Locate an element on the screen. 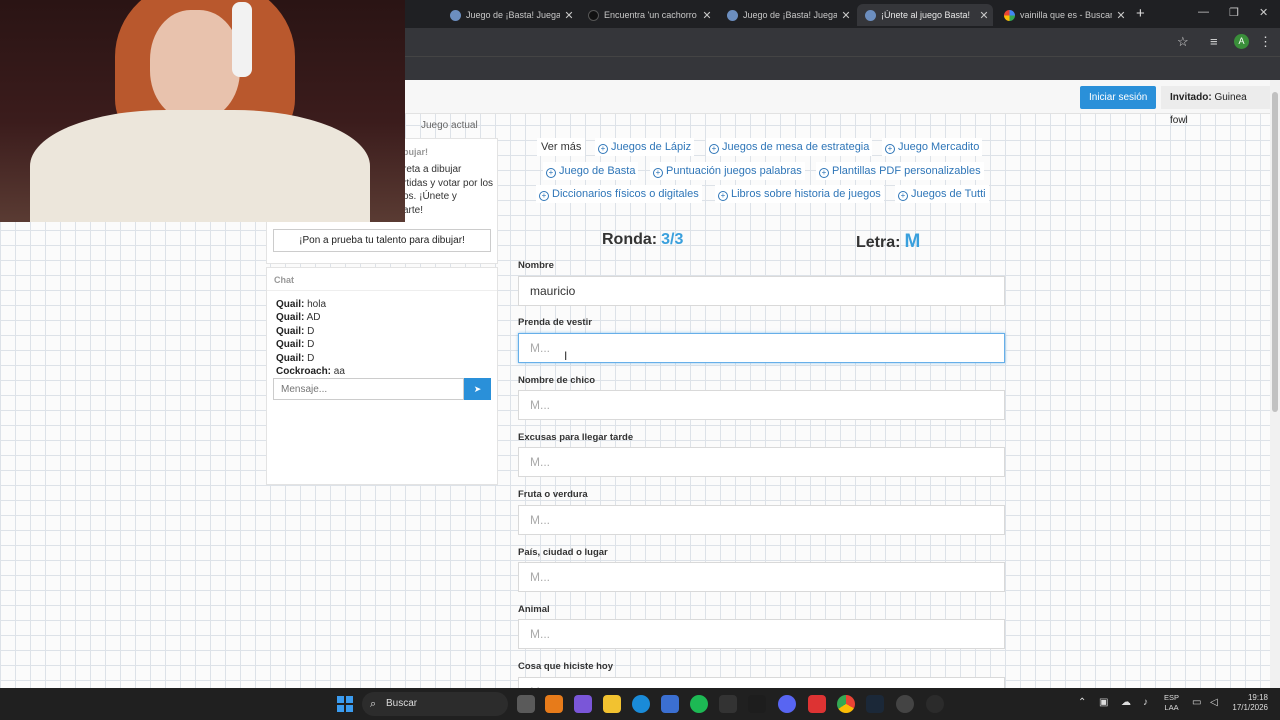  field-fruta-input is located at coordinates (761, 520).